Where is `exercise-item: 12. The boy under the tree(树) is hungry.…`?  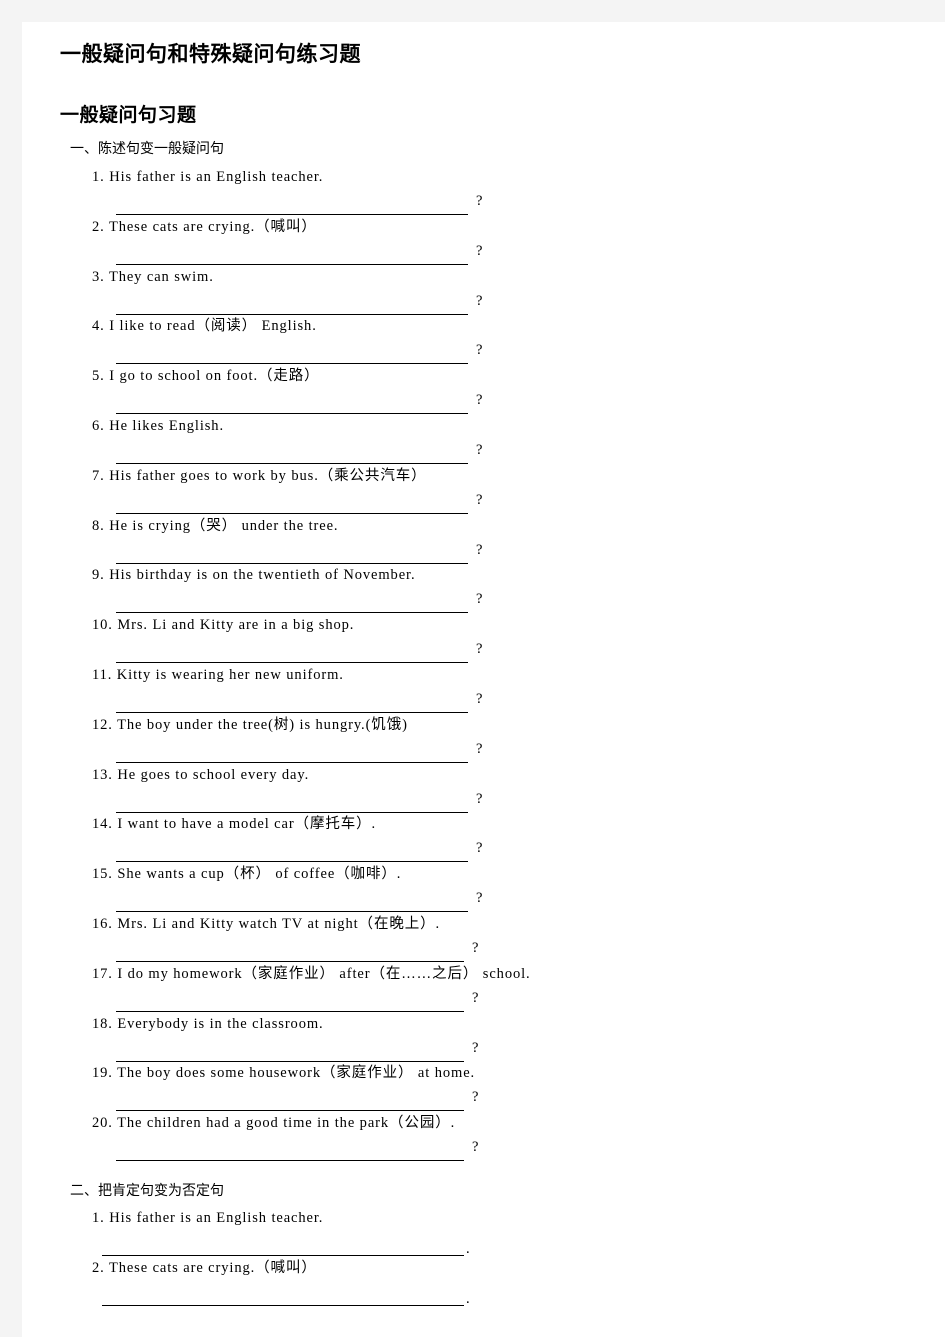 exercise-item: 12. The boy under the tree(树) is hungry.… is located at coordinates (483, 740).